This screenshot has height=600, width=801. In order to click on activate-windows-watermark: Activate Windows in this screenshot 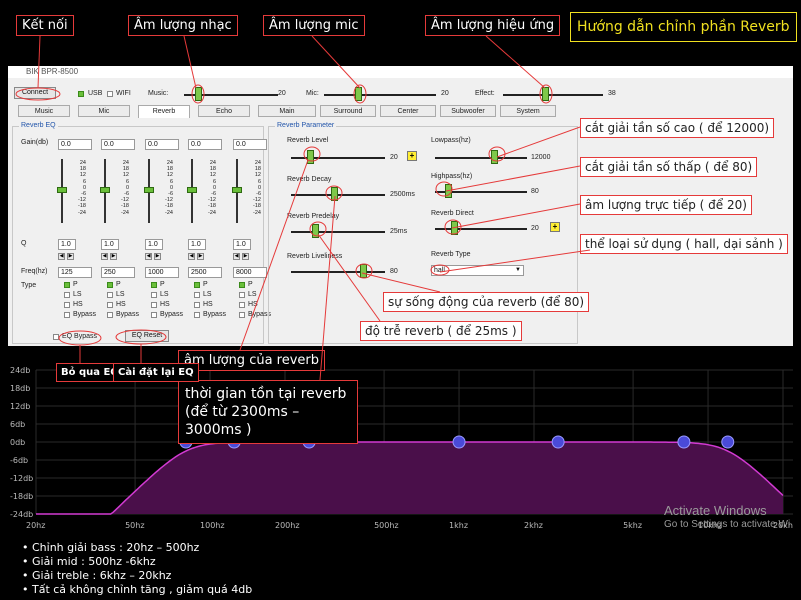, I will do `click(715, 510)`.